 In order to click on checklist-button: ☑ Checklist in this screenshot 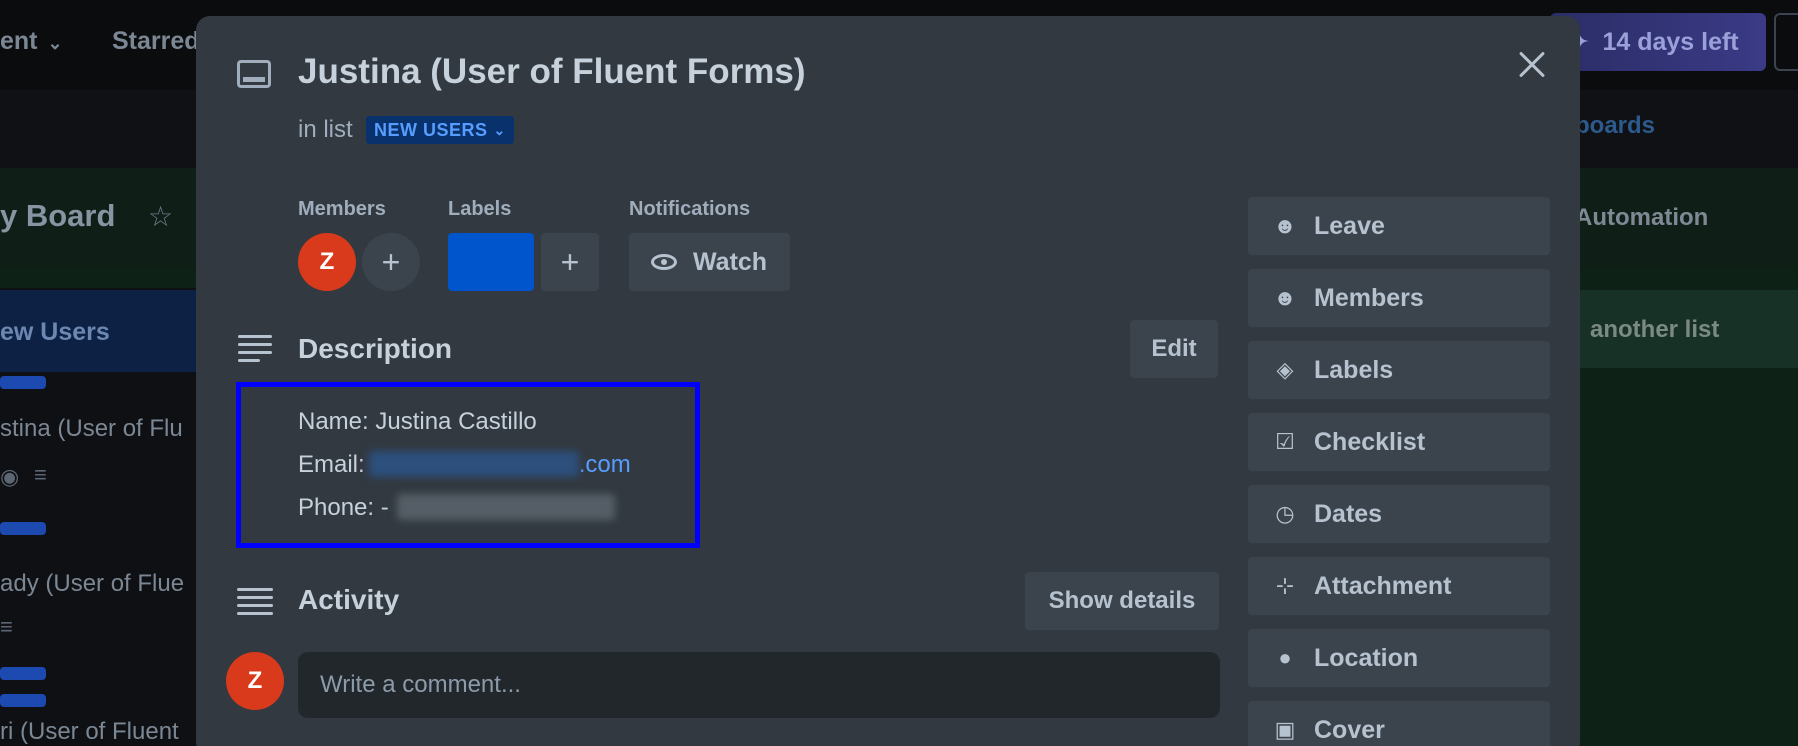, I will do `click(1399, 442)`.